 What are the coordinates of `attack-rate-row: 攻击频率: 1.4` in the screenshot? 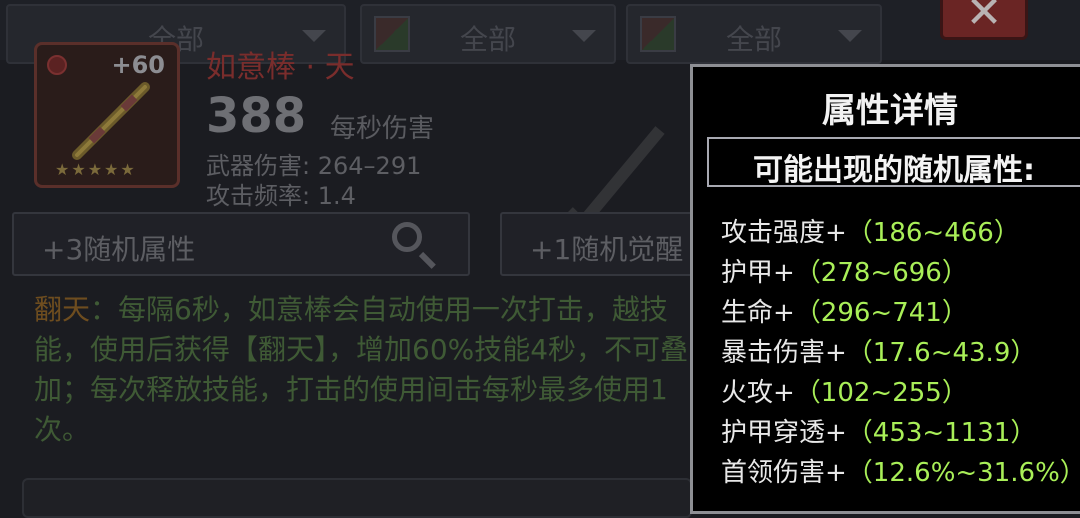 It's located at (281, 193).